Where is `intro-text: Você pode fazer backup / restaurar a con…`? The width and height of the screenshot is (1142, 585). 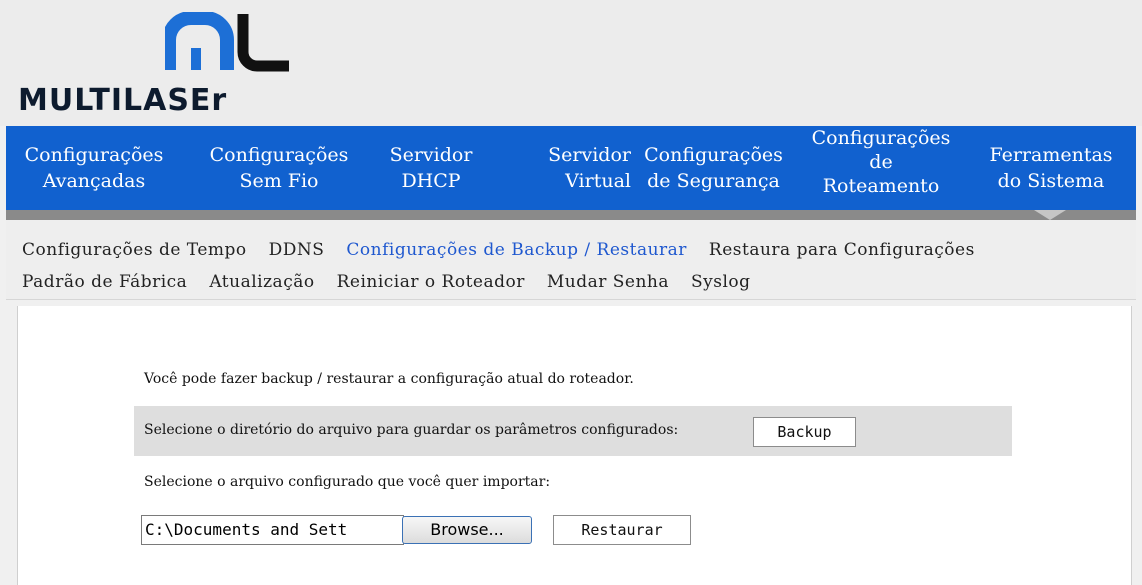
intro-text: Você pode fazer backup / restaurar a con… is located at coordinates (389, 379).